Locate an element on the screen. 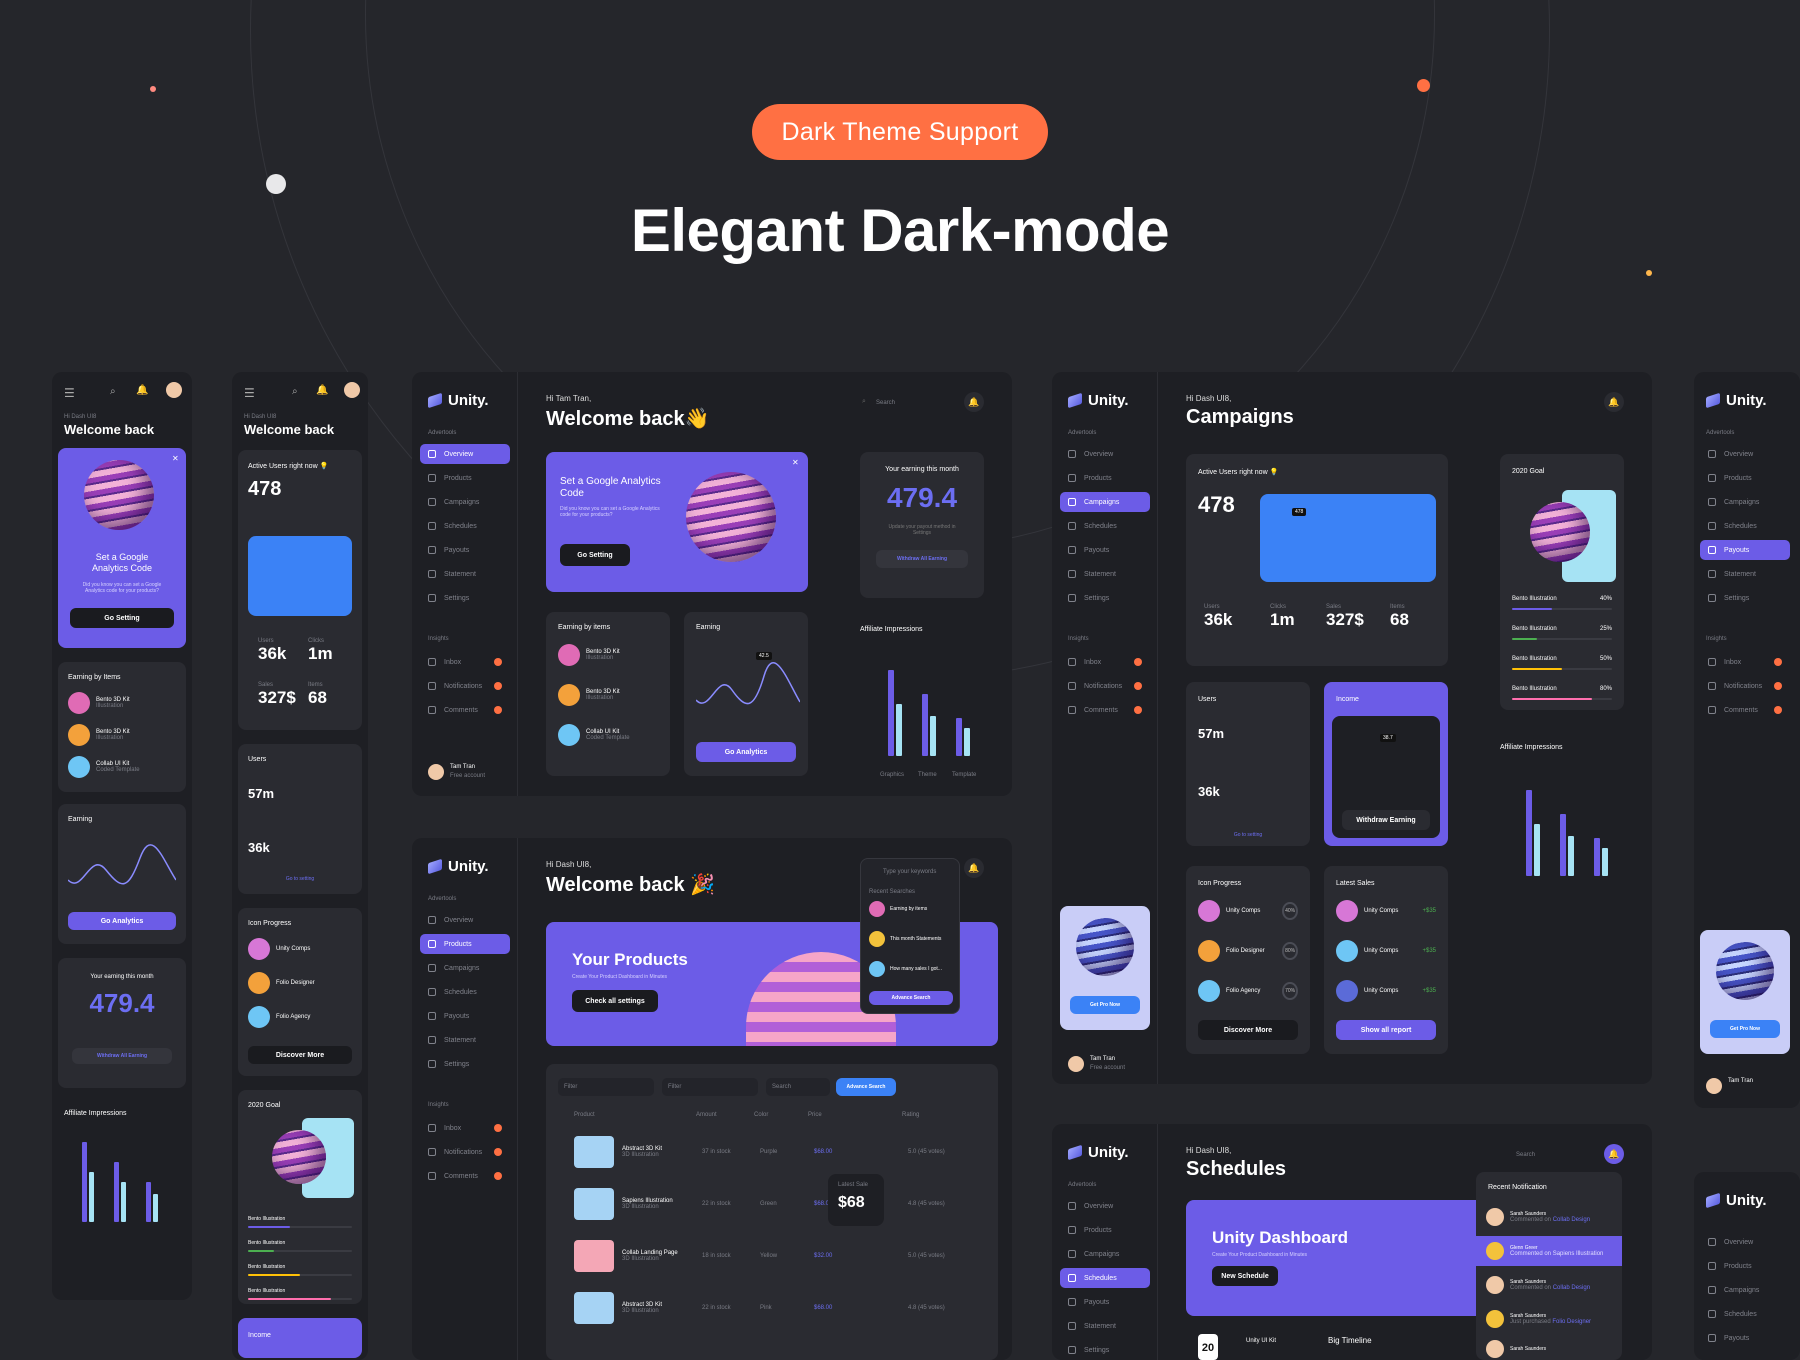  show-report-button: Show all report is located at coordinates (1386, 1030).